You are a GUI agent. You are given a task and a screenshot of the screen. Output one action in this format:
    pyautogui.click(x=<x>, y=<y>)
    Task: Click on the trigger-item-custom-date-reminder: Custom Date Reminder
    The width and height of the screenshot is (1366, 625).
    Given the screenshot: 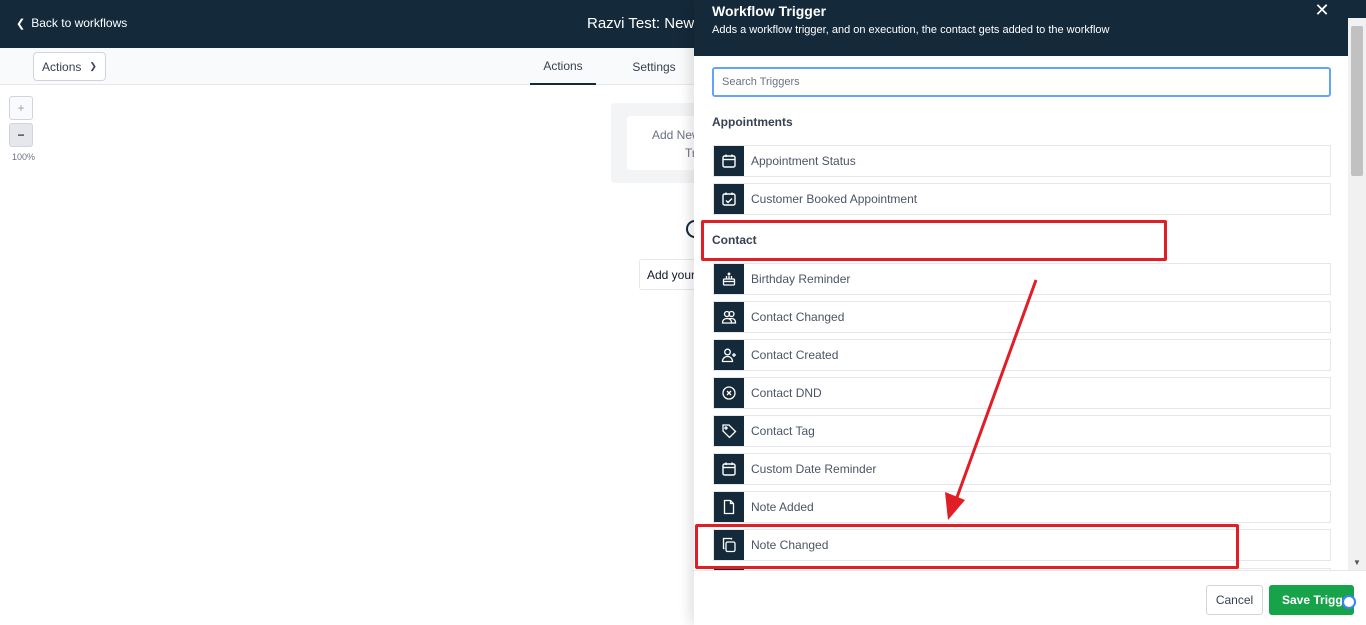 What is the action you would take?
    pyautogui.click(x=1022, y=469)
    